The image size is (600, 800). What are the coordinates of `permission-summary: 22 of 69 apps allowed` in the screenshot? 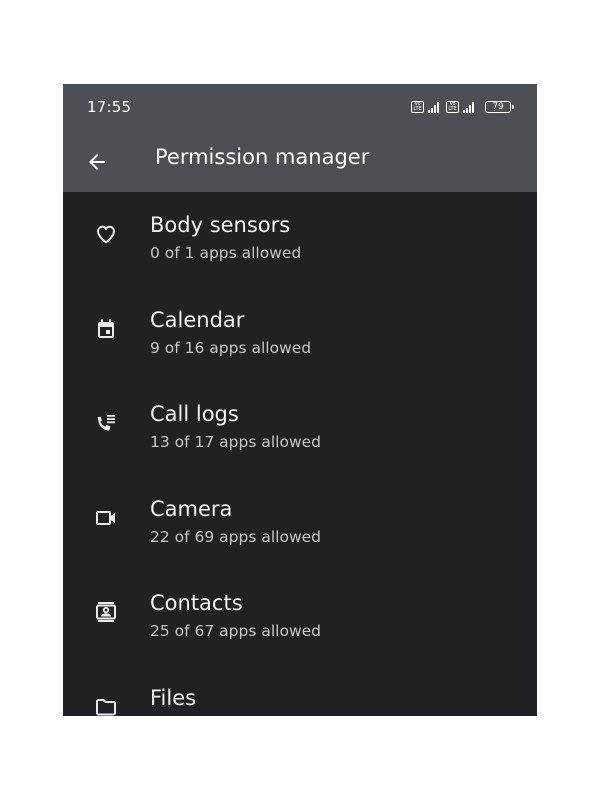 It's located at (235, 536).